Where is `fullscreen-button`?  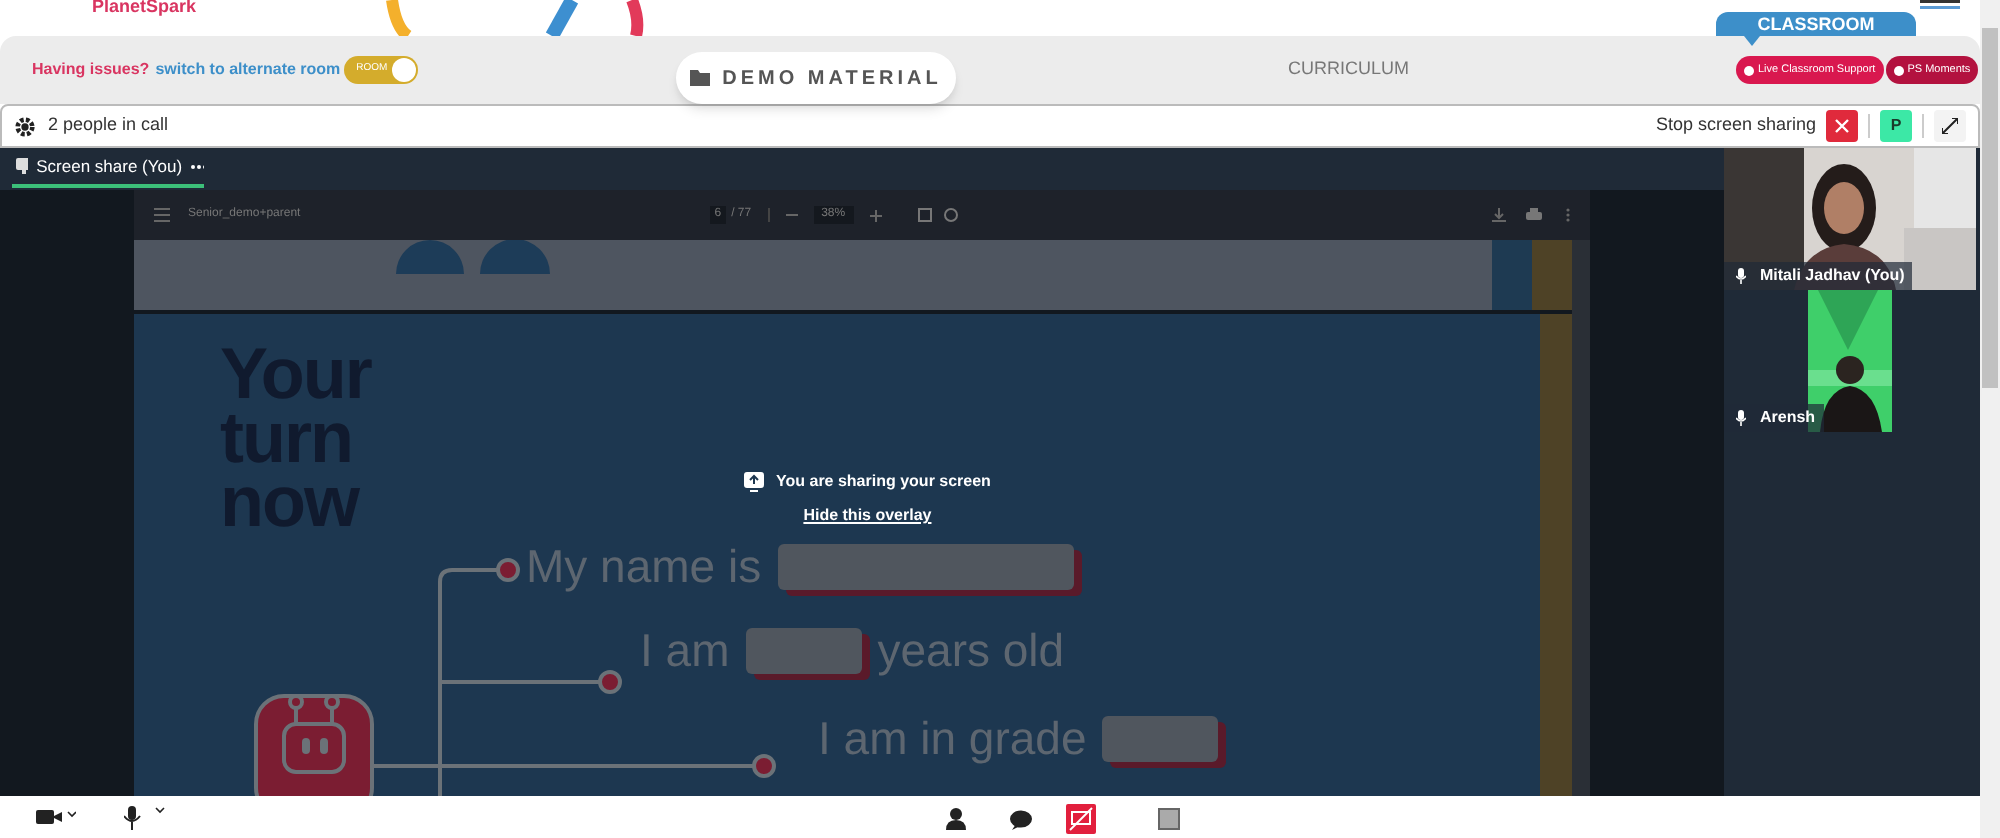
fullscreen-button is located at coordinates (1950, 126).